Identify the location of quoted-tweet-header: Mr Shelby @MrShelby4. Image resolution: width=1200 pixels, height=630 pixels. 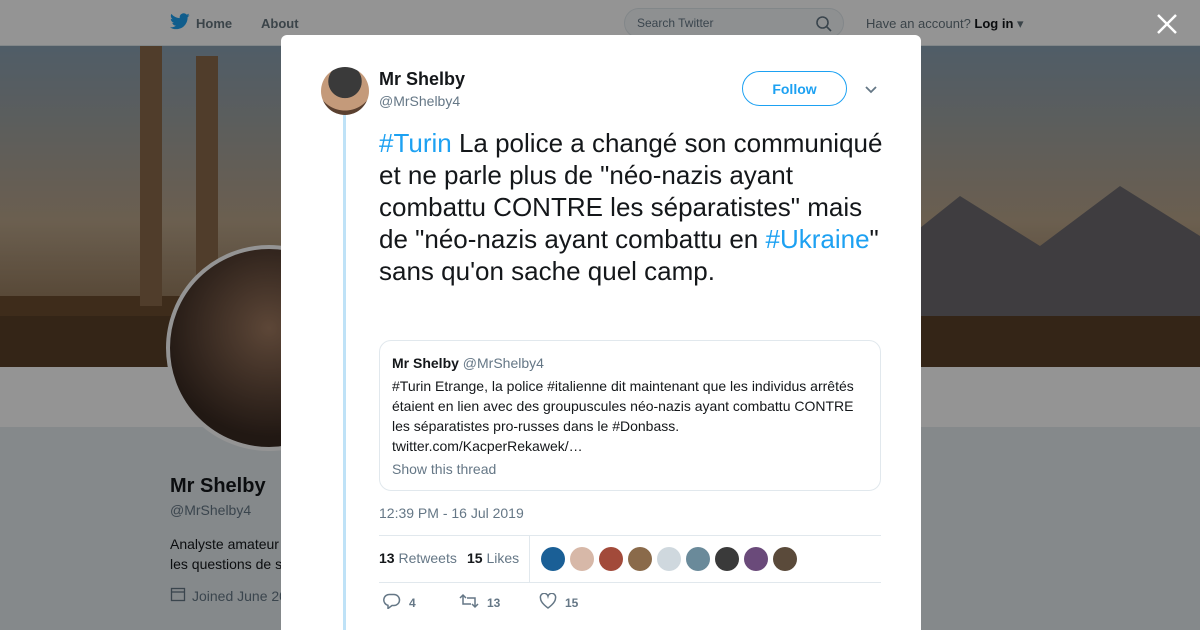
(468, 363).